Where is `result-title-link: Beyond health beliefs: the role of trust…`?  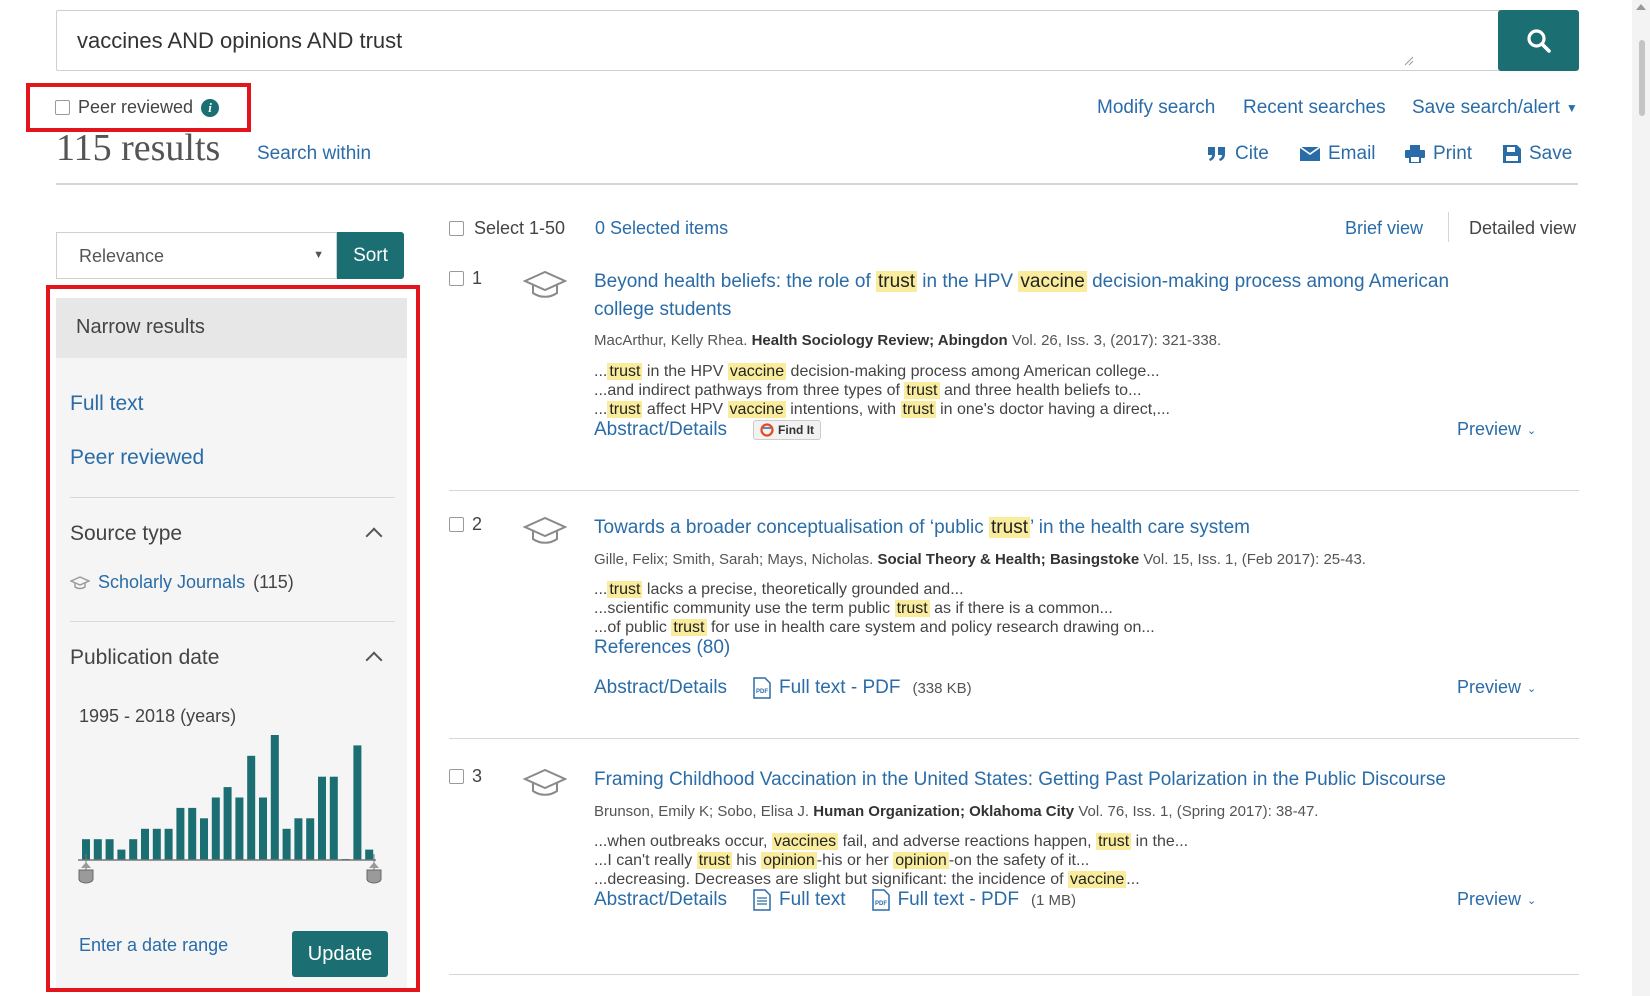
result-title-link: Beyond health beliefs: the role of trust… is located at coordinates (1054, 296).